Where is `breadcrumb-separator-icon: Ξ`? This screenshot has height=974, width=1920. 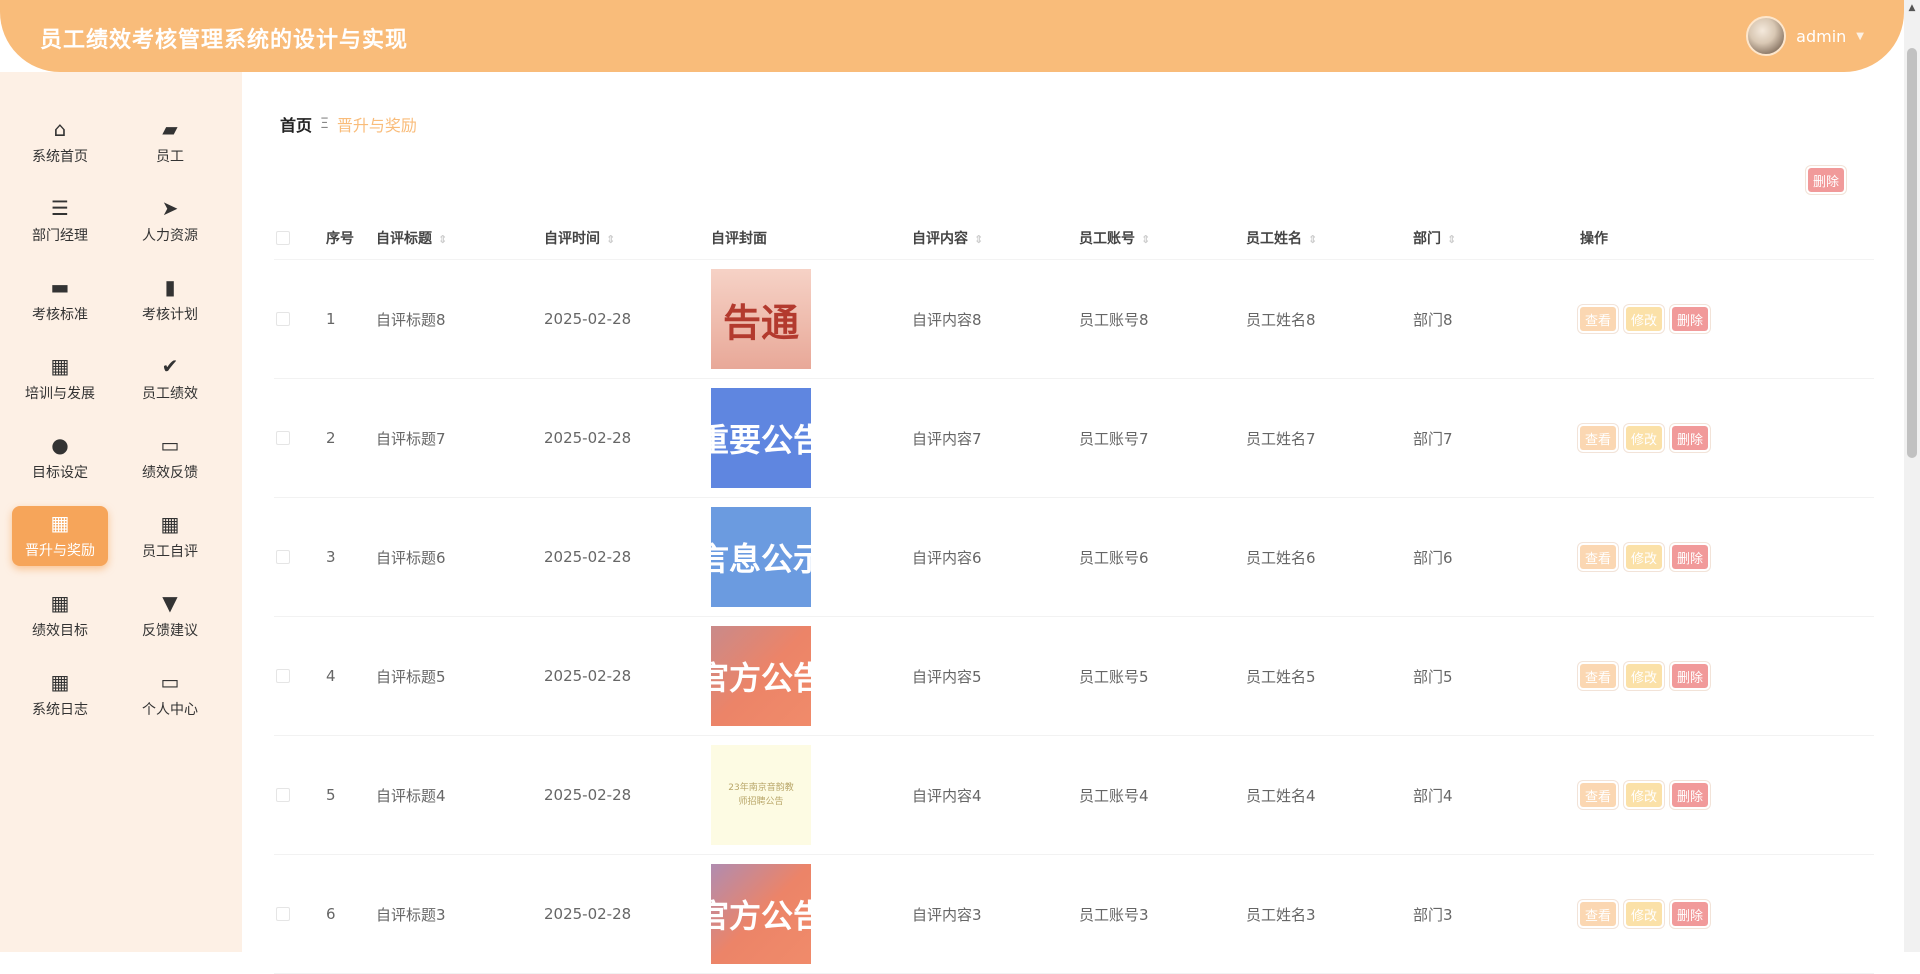 breadcrumb-separator-icon: Ξ is located at coordinates (324, 124).